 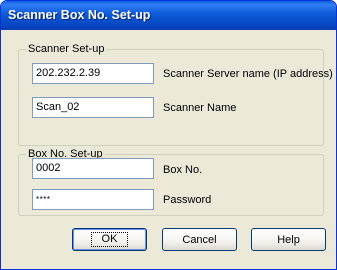 I want to click on scanner-server-input: 202.232.2.39, so click(x=93, y=73).